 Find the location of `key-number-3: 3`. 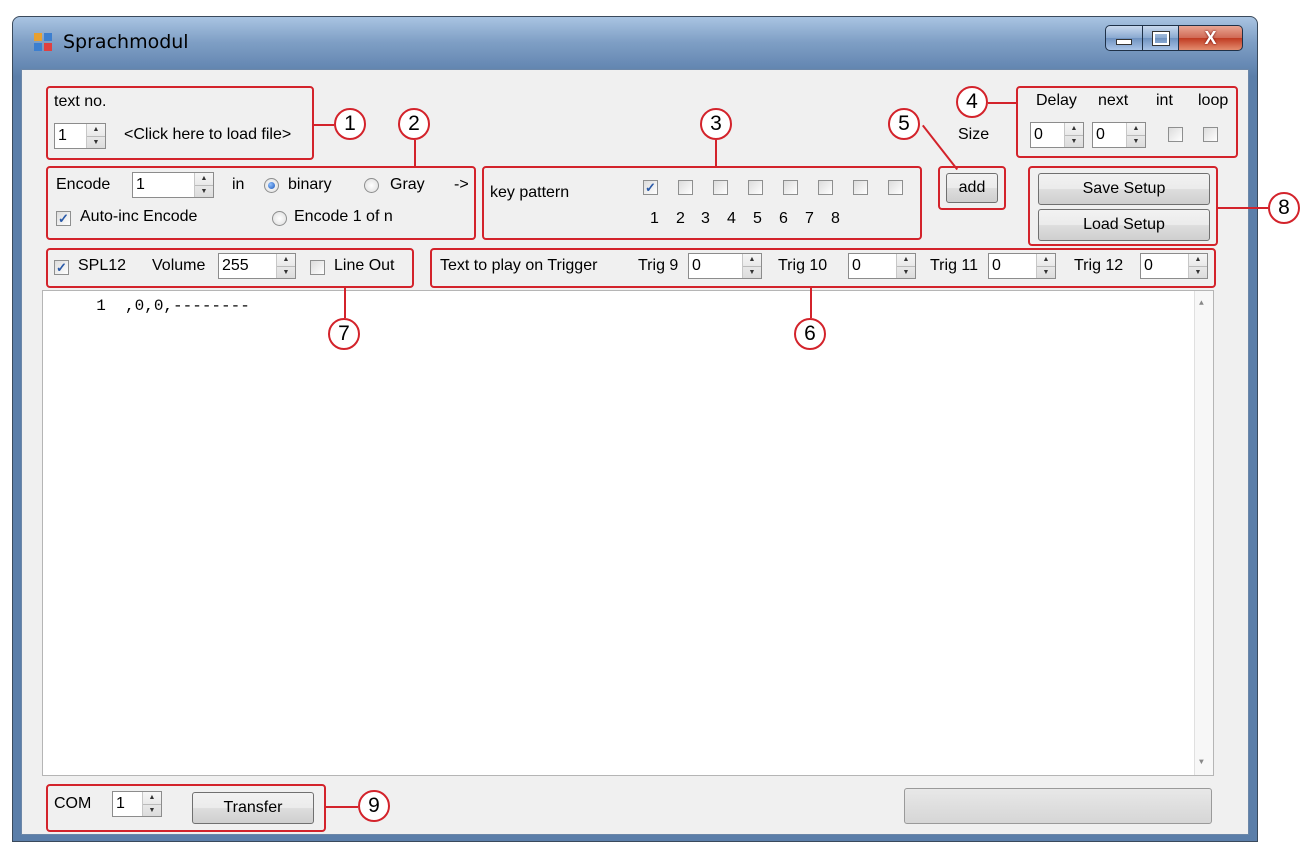

key-number-3: 3 is located at coordinates (705, 218).